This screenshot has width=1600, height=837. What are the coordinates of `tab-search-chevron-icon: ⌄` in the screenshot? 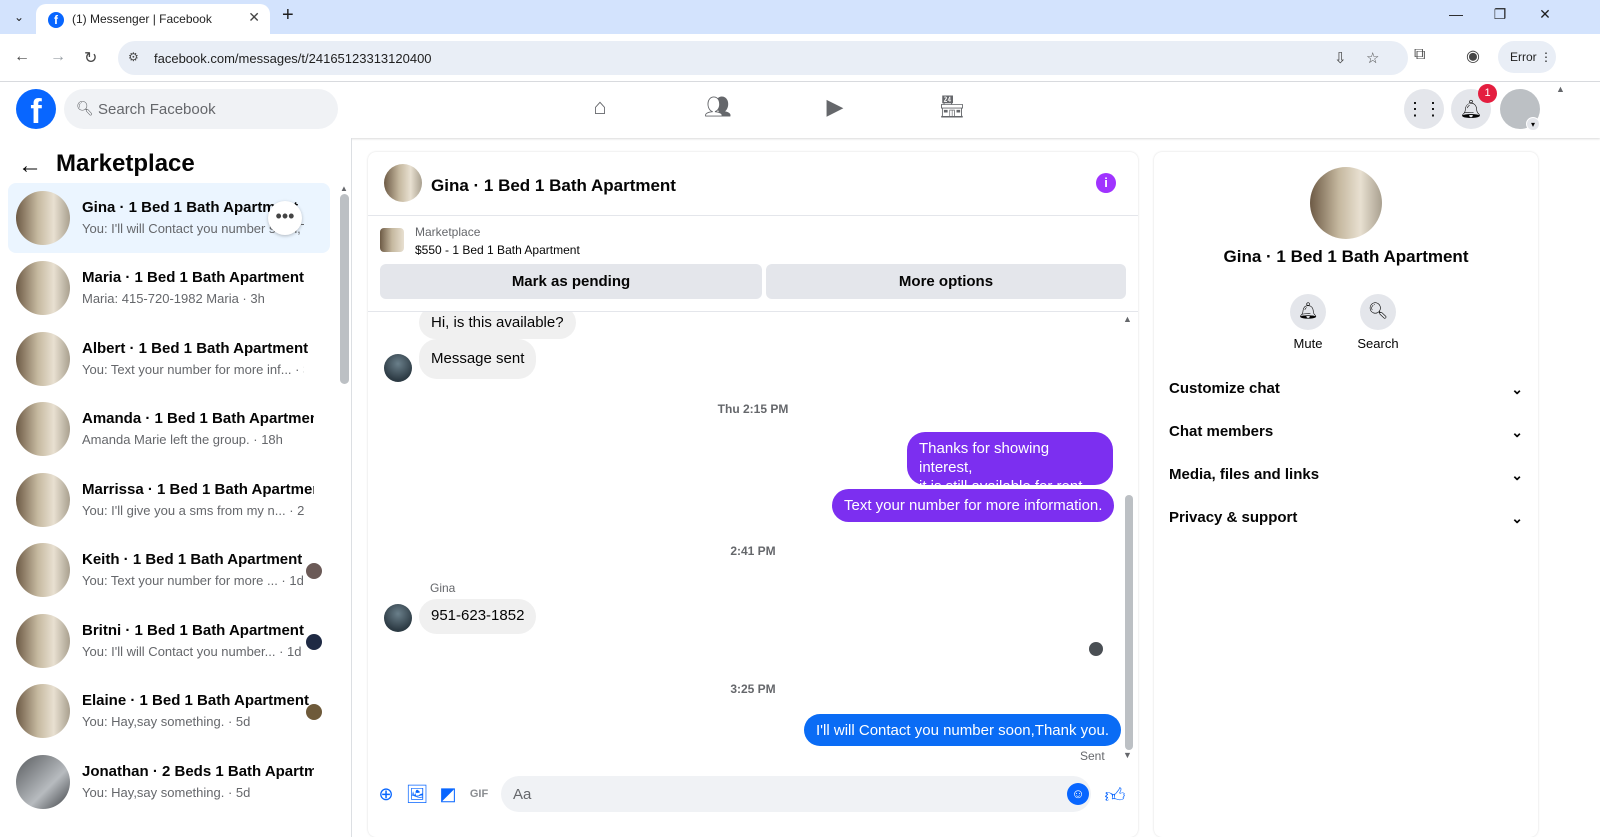 It's located at (19, 17).